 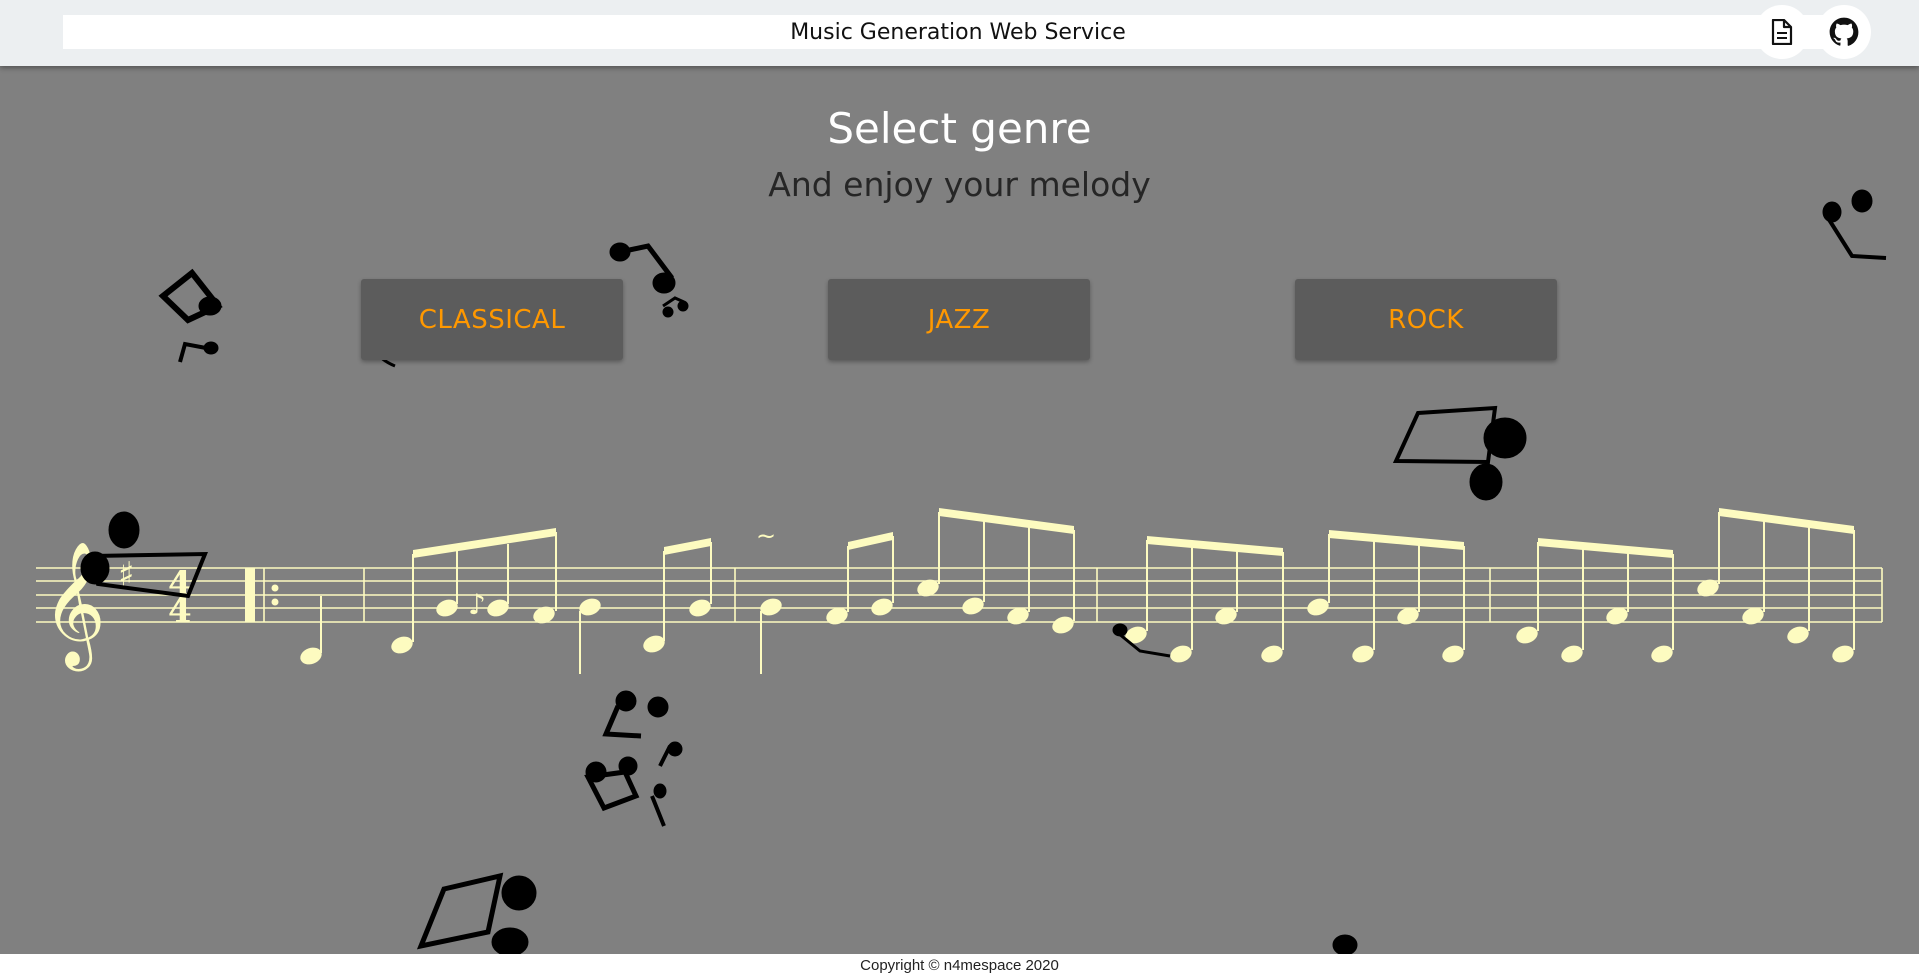 I want to click on app-title: Music Generation Web Service, so click(x=958, y=32).